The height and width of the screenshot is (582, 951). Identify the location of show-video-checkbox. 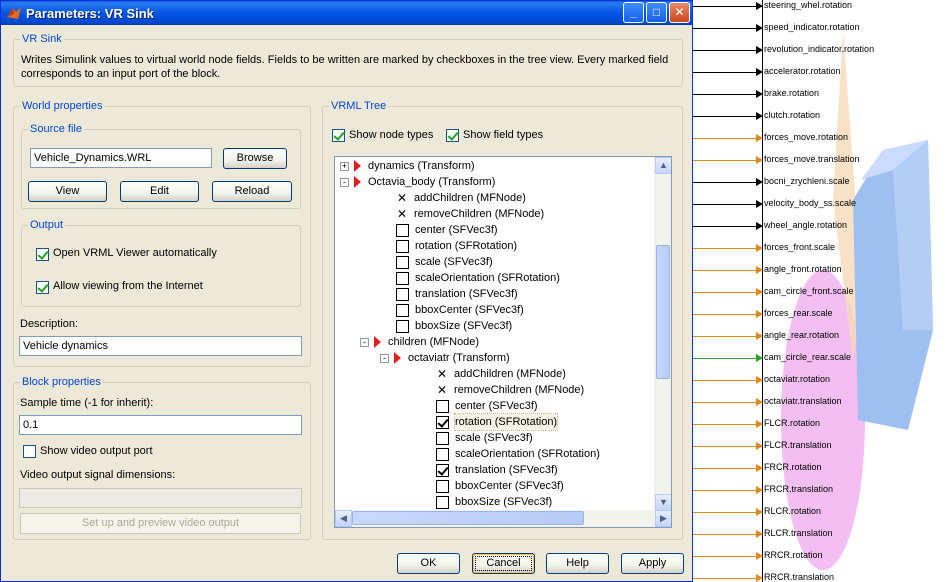
(29, 451).